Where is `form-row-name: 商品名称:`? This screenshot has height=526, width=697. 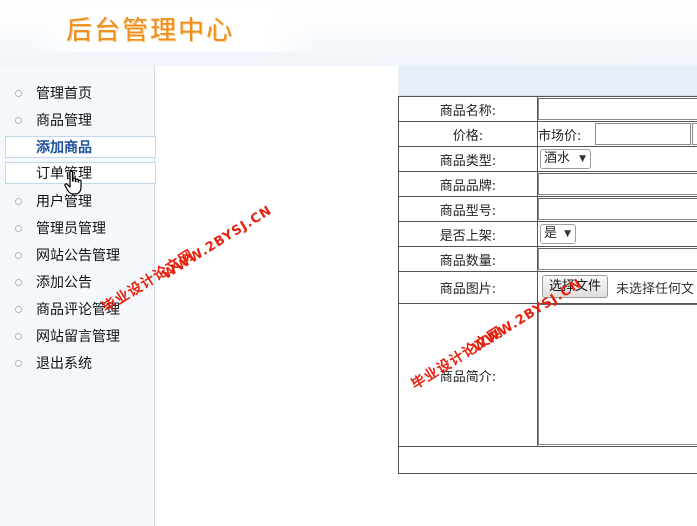 form-row-name: 商品名称: is located at coordinates (548, 109).